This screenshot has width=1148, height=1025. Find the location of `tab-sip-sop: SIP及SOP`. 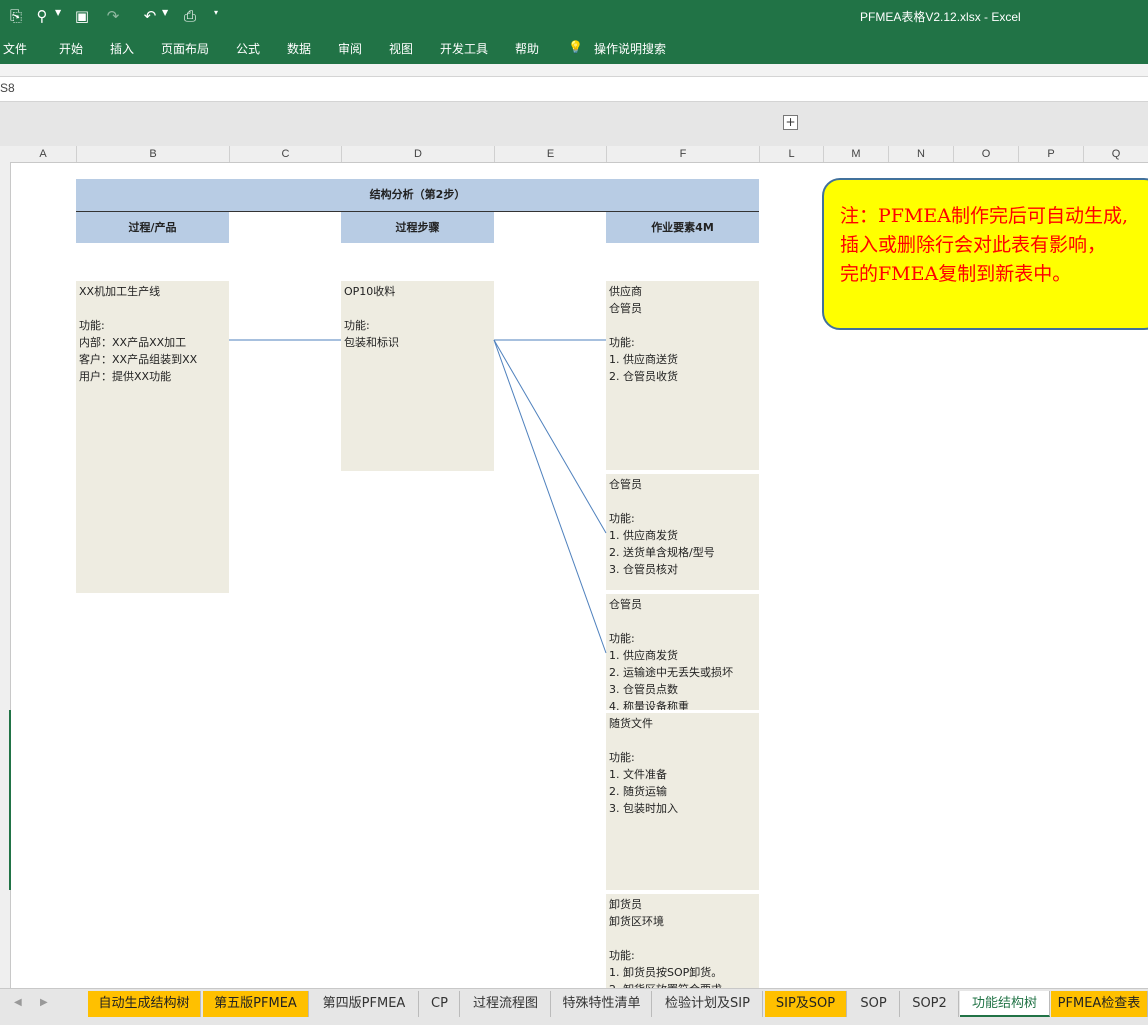

tab-sip-sop: SIP及SOP is located at coordinates (806, 1004).